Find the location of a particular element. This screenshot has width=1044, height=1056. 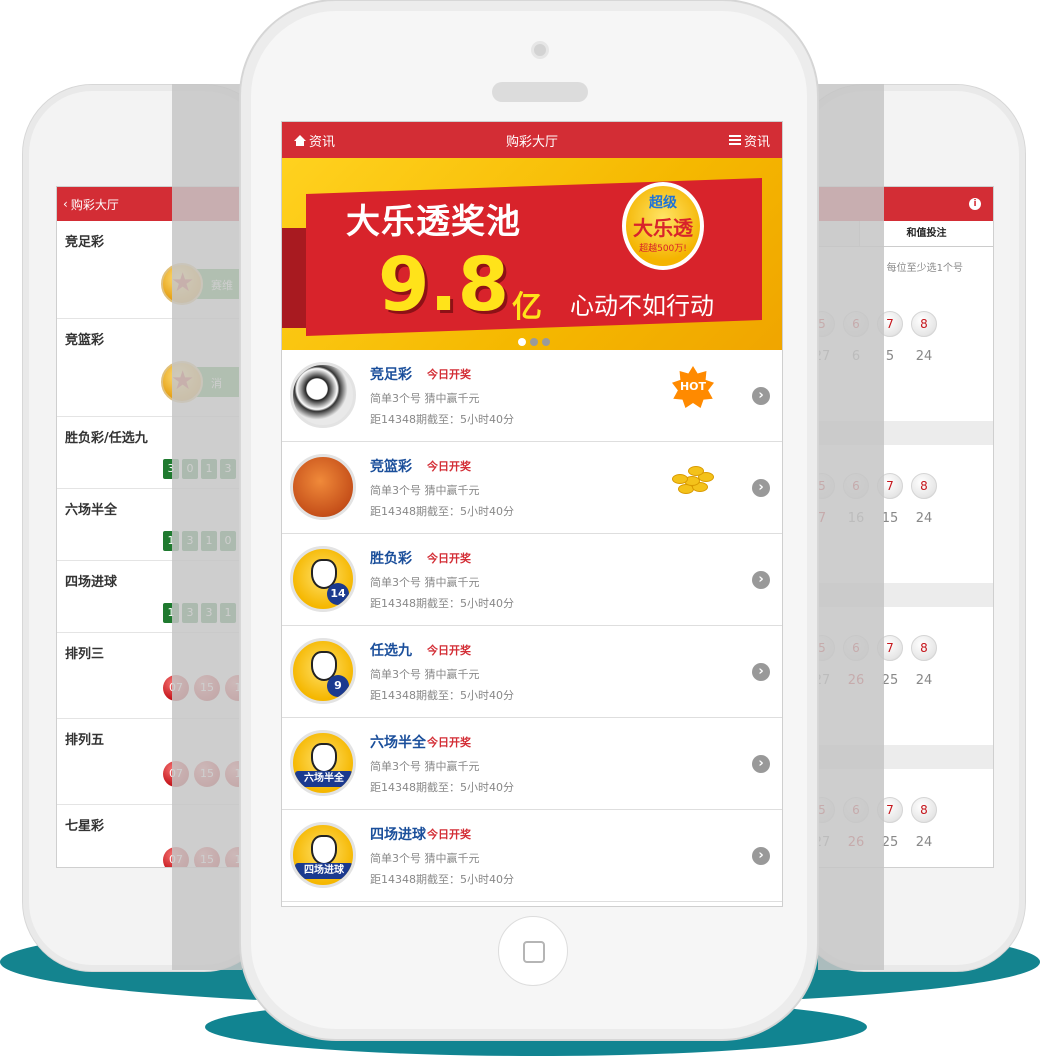

news-label-left: 资讯 is located at coordinates (322, 142).